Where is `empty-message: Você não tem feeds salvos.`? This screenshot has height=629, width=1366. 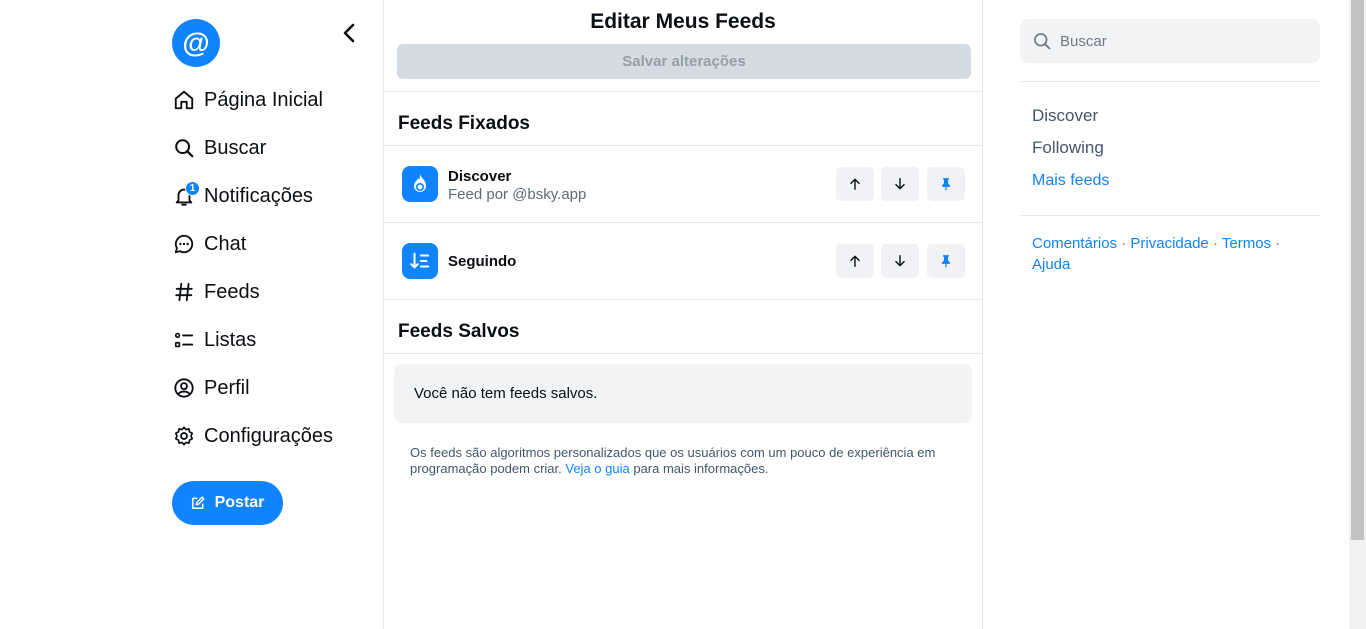 empty-message: Você não tem feeds salvos. is located at coordinates (506, 393).